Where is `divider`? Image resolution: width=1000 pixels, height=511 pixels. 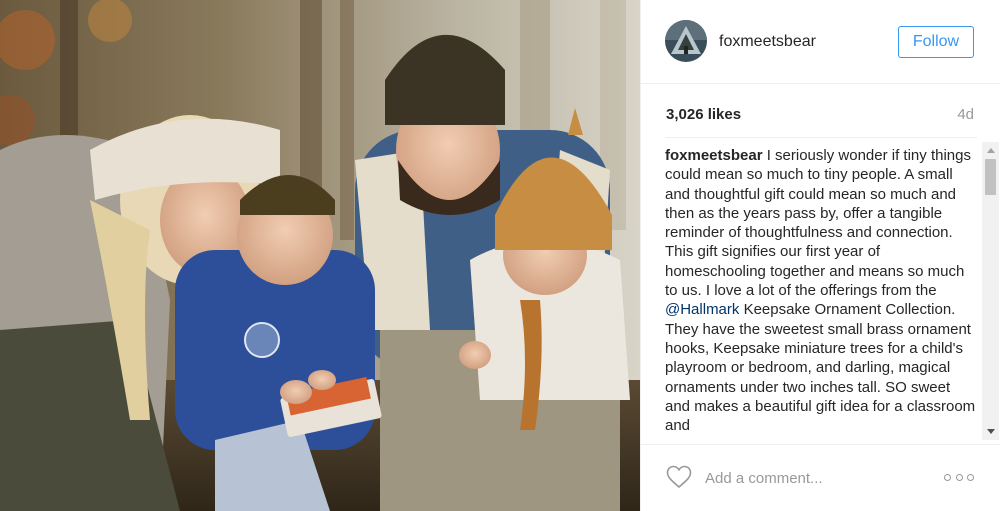
divider is located at coordinates (821, 137).